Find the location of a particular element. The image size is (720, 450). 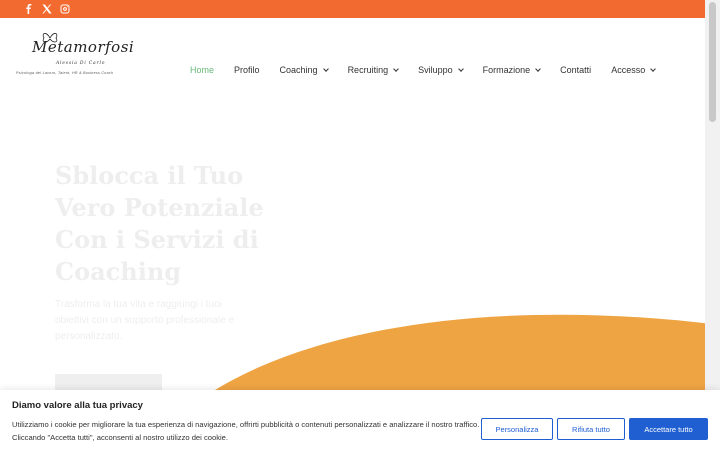

nav-label: Formazione is located at coordinates (506, 70).